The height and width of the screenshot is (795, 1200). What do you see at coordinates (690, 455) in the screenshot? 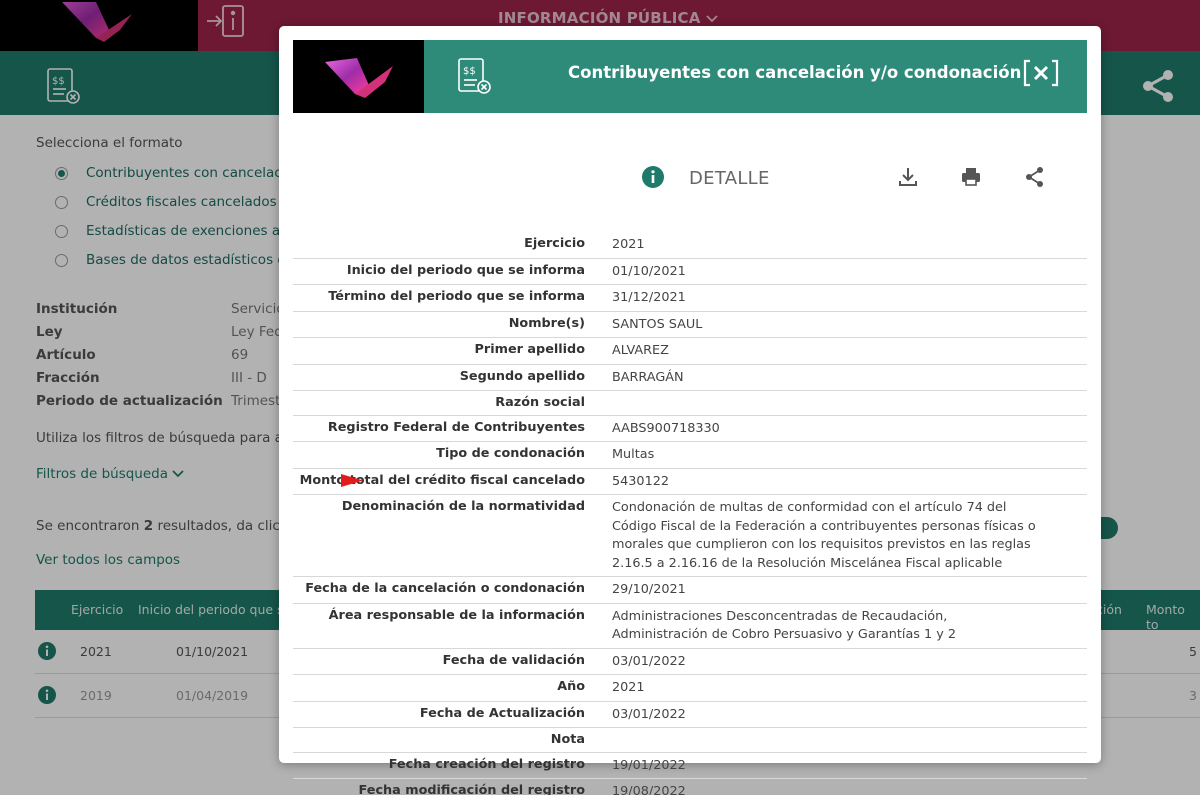
I see `detail-row: Tipo de condonación Multas` at bounding box center [690, 455].